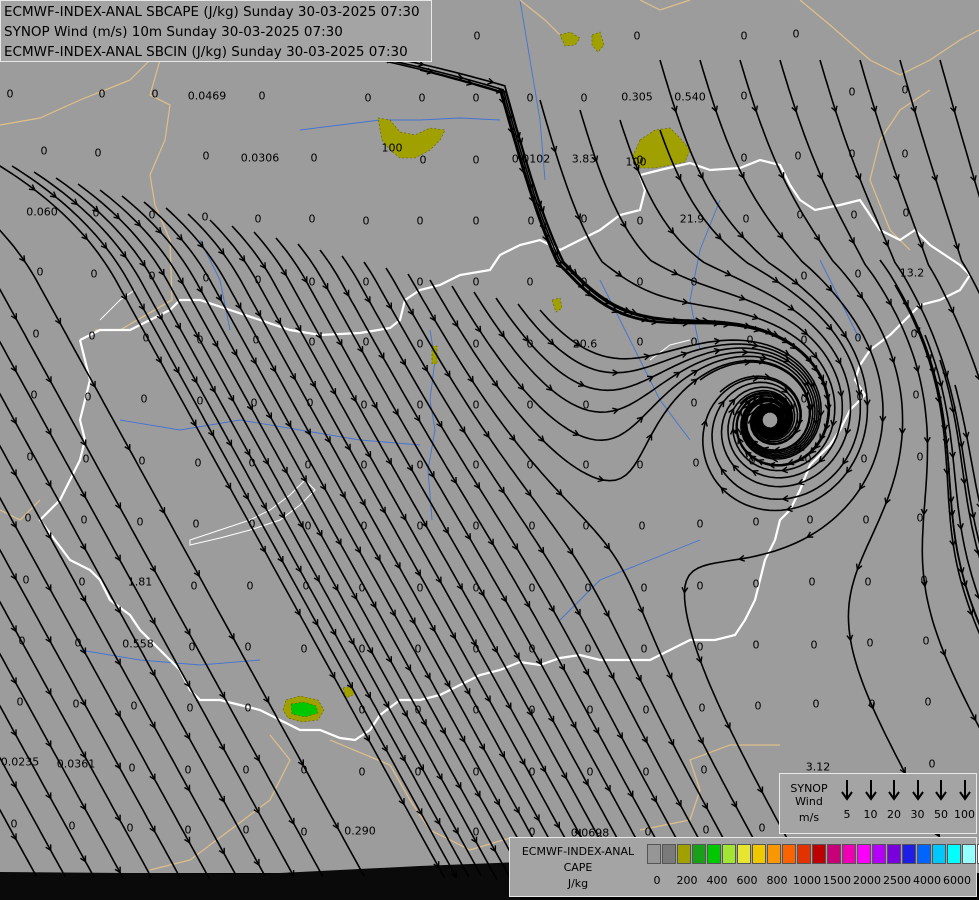 The height and width of the screenshot is (900, 979). I want to click on wind-legend-item: 30, so click(918, 799).